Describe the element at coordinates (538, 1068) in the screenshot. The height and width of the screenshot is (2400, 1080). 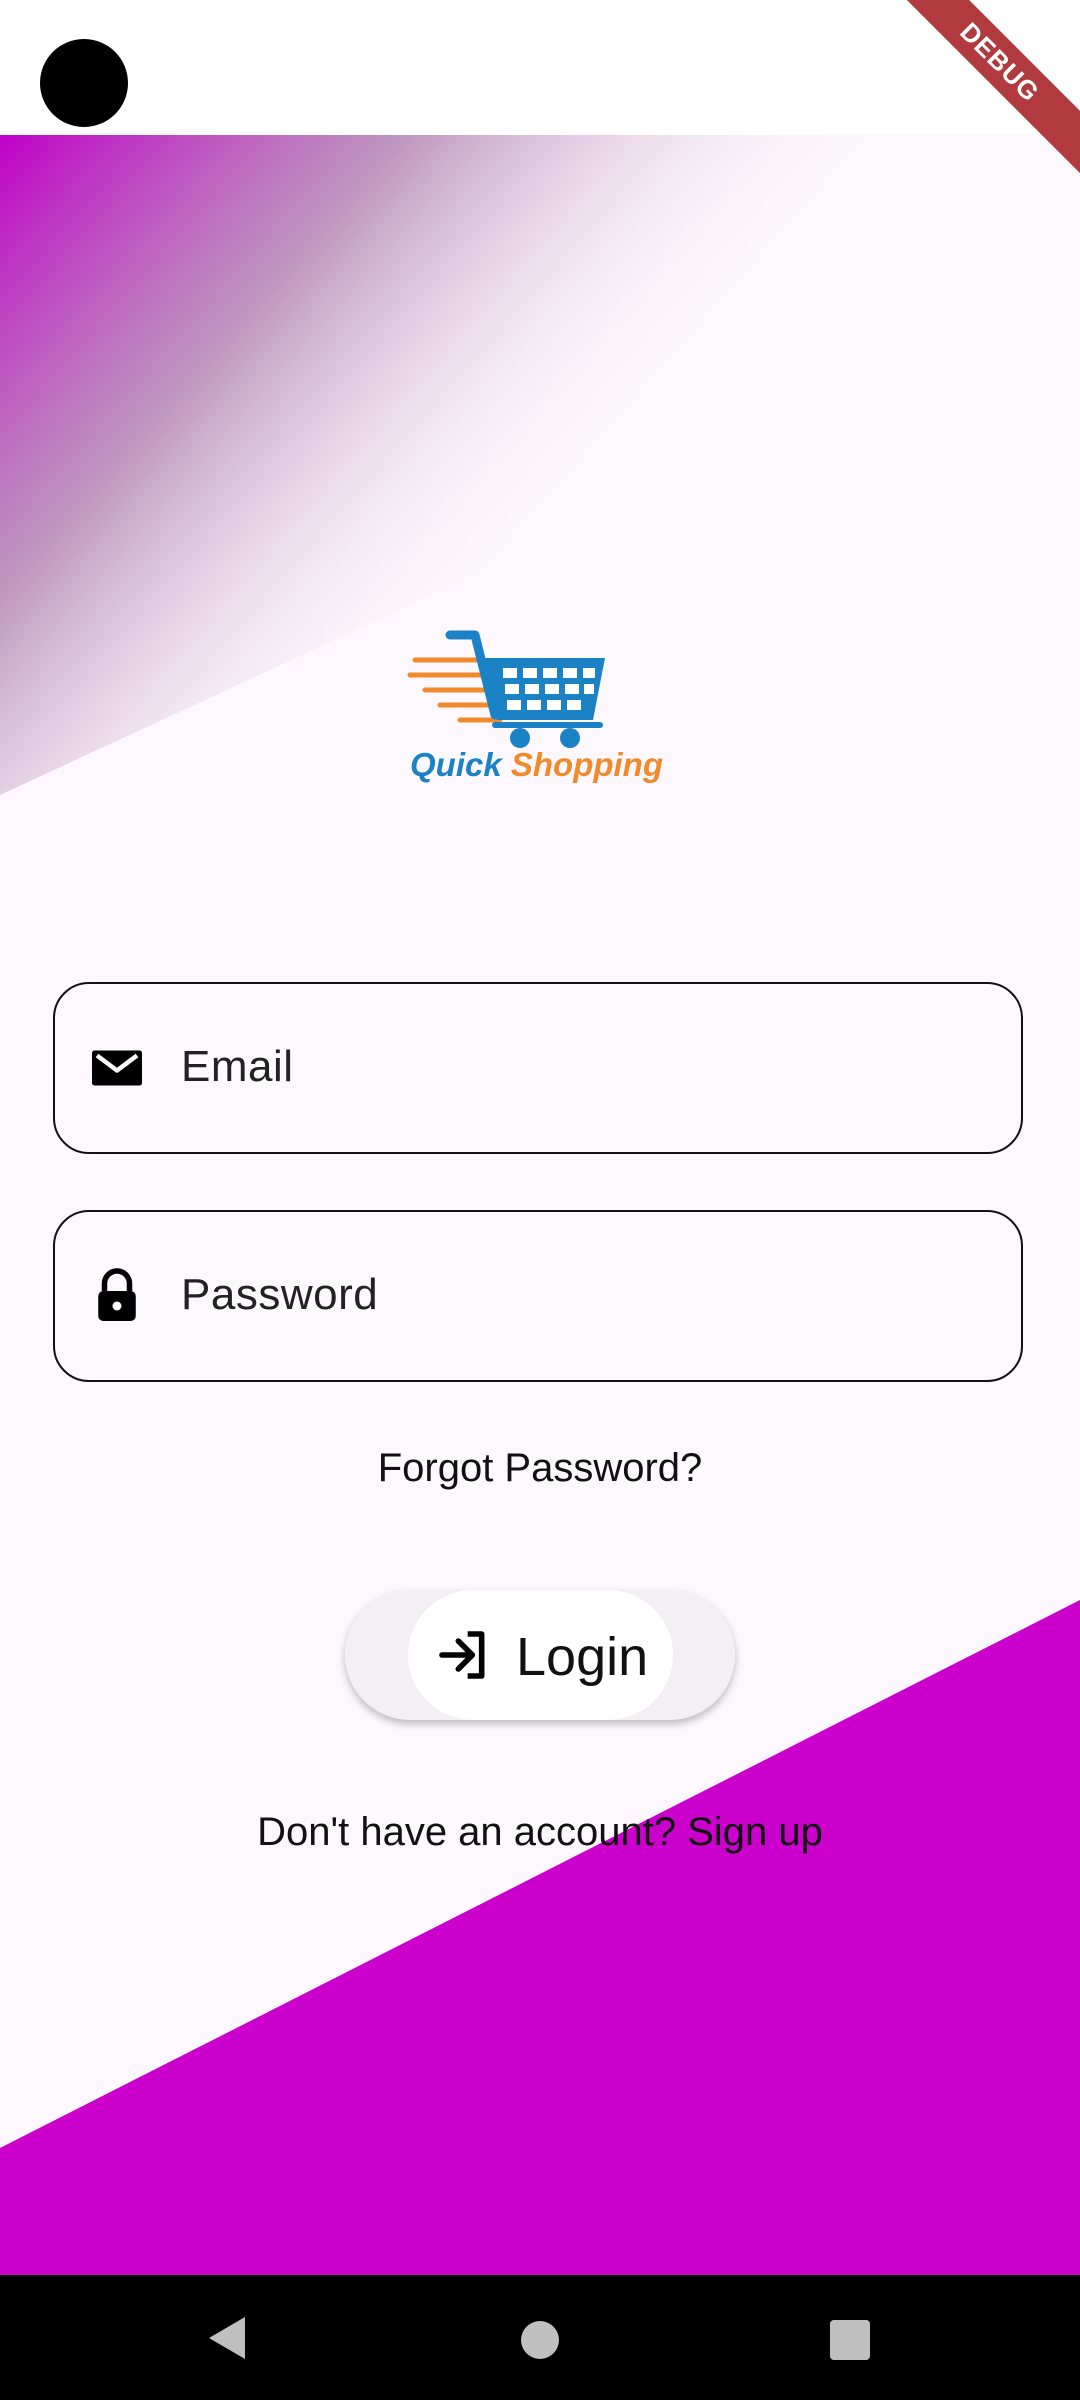
I see `email-field: Email` at that location.